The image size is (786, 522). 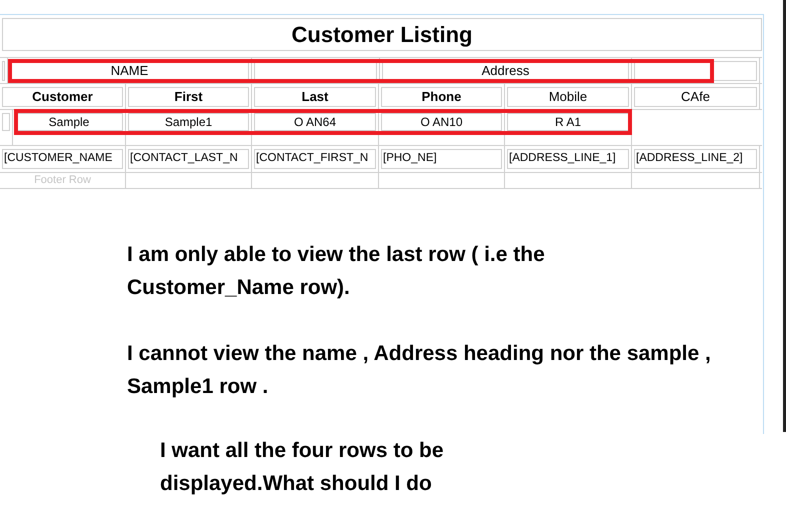 I want to click on column-header: Mobile, so click(x=568, y=96).